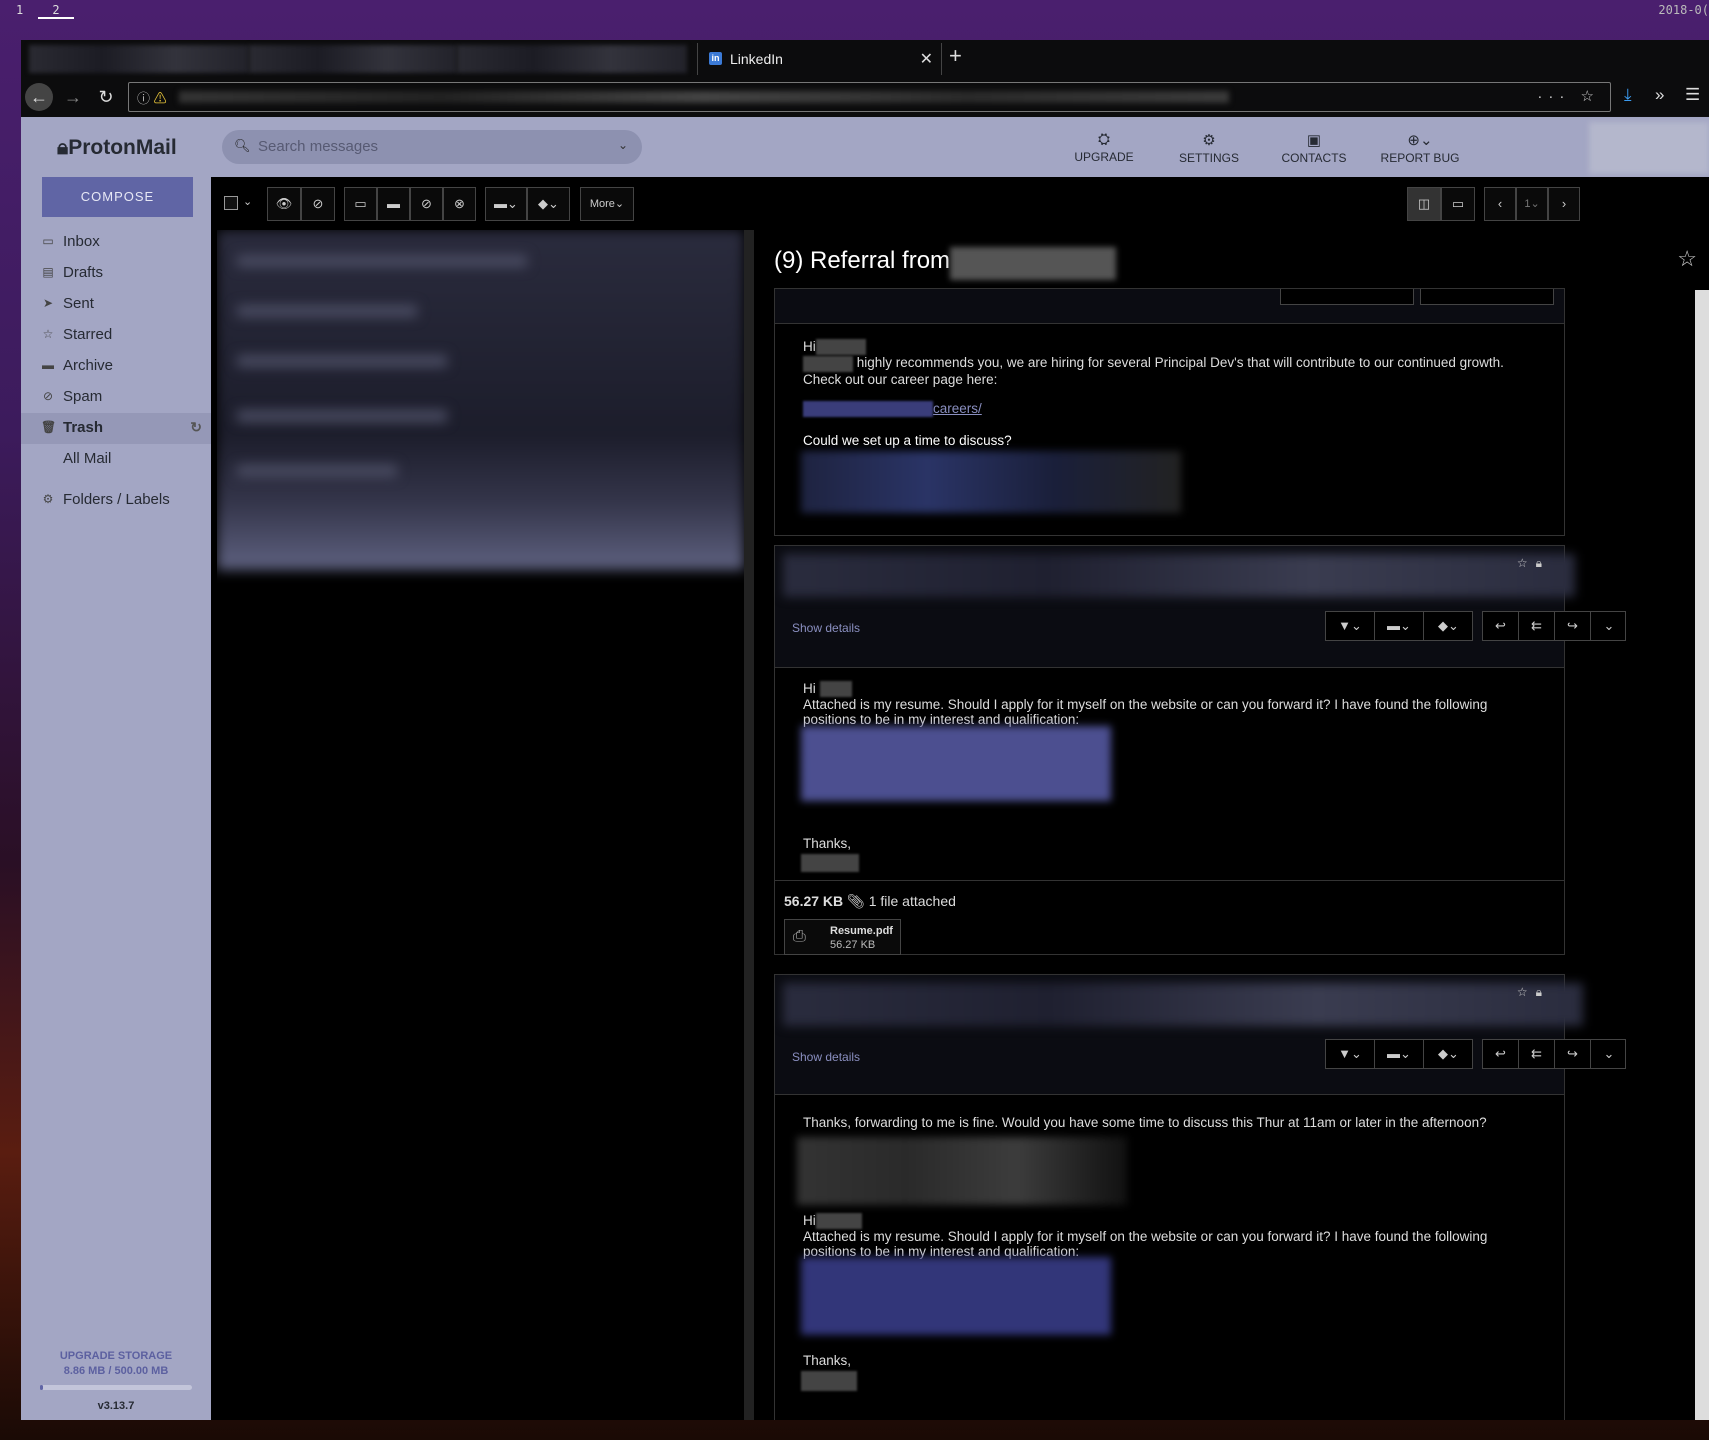  I want to click on contacts-button: ▣ CONTACTS, so click(1314, 148).